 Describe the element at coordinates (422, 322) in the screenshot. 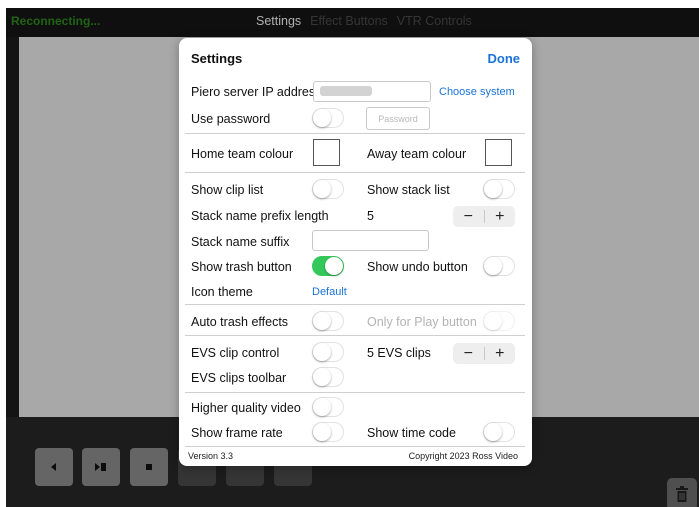

I see `only-for-play-button-label: Only for Play button` at that location.